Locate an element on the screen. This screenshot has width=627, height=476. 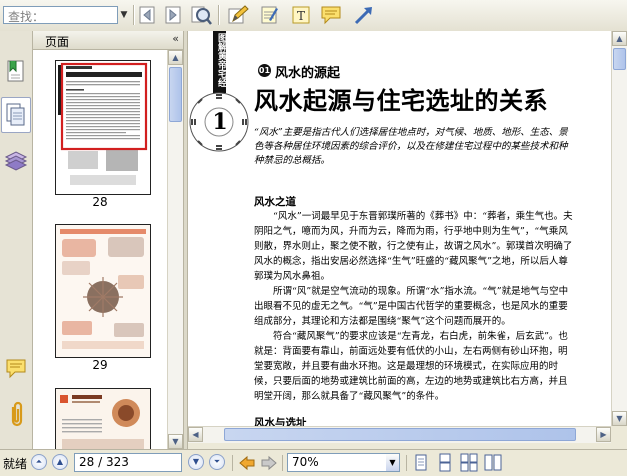
section-badge: 01 is located at coordinates (264, 70).